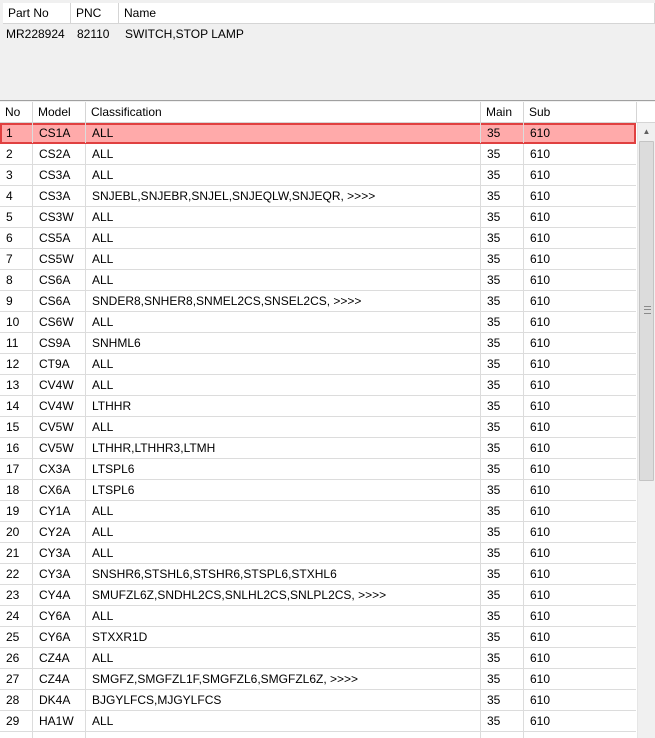  What do you see at coordinates (580, 112) in the screenshot?
I see `column-header-sub: Sub` at bounding box center [580, 112].